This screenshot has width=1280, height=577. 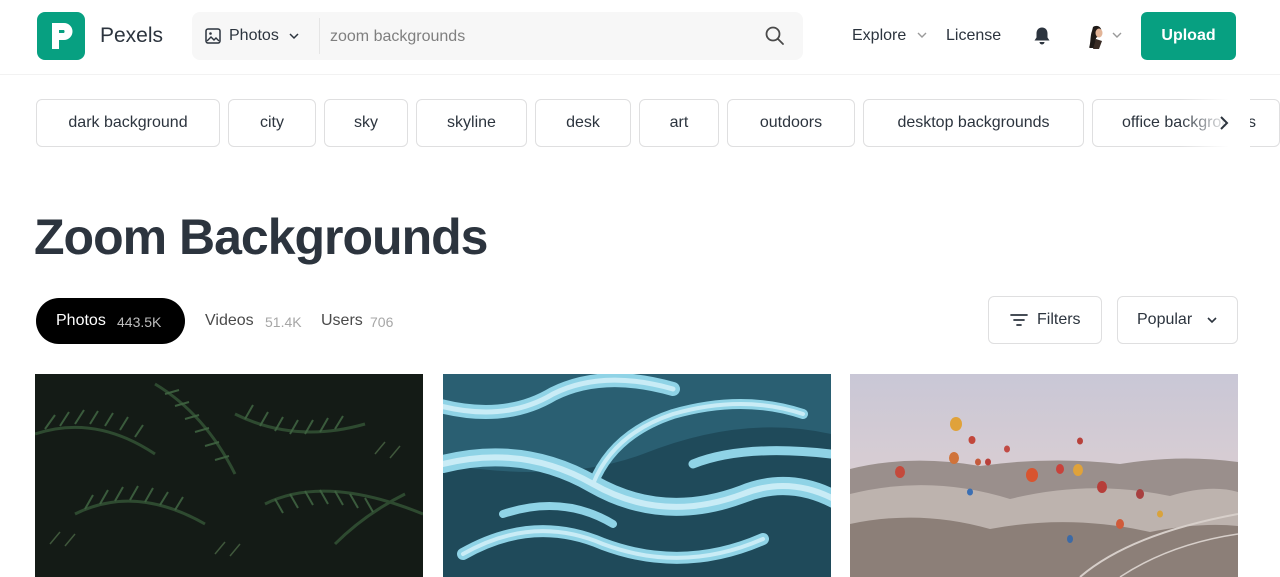 What do you see at coordinates (382, 322) in the screenshot?
I see `tab-users-count: 706` at bounding box center [382, 322].